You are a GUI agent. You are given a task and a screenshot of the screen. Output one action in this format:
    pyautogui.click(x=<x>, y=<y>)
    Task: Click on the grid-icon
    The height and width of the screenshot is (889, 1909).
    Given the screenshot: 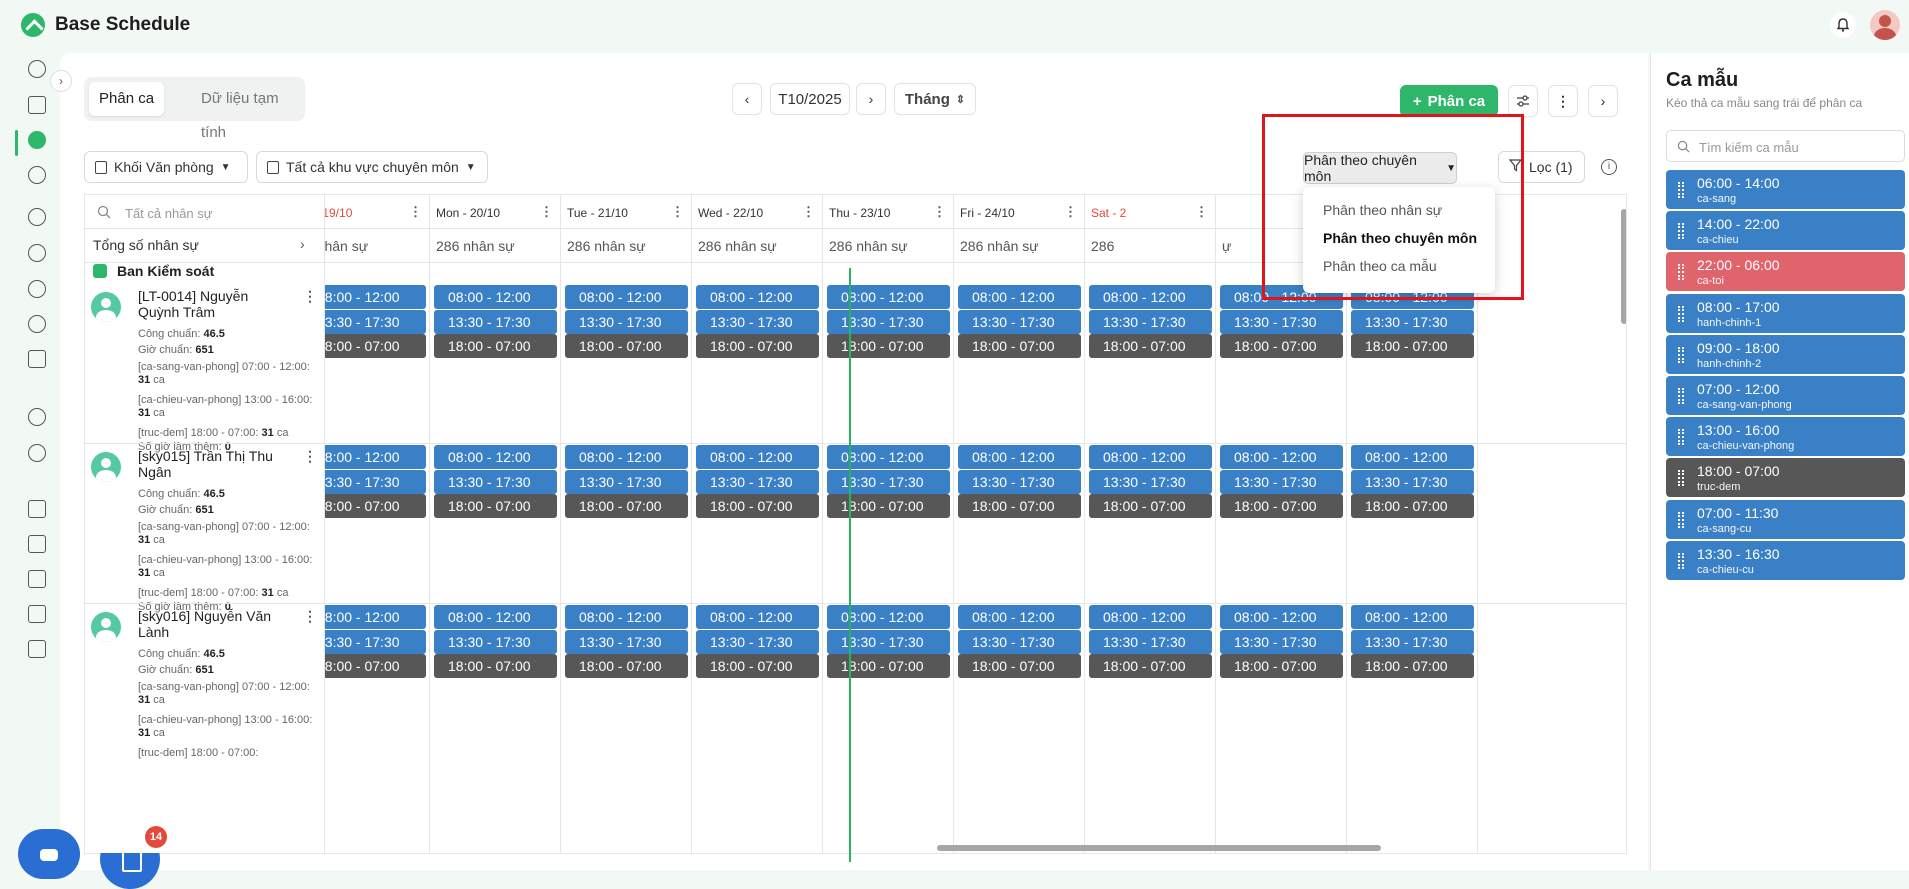 What is the action you would take?
    pyautogui.click(x=37, y=105)
    